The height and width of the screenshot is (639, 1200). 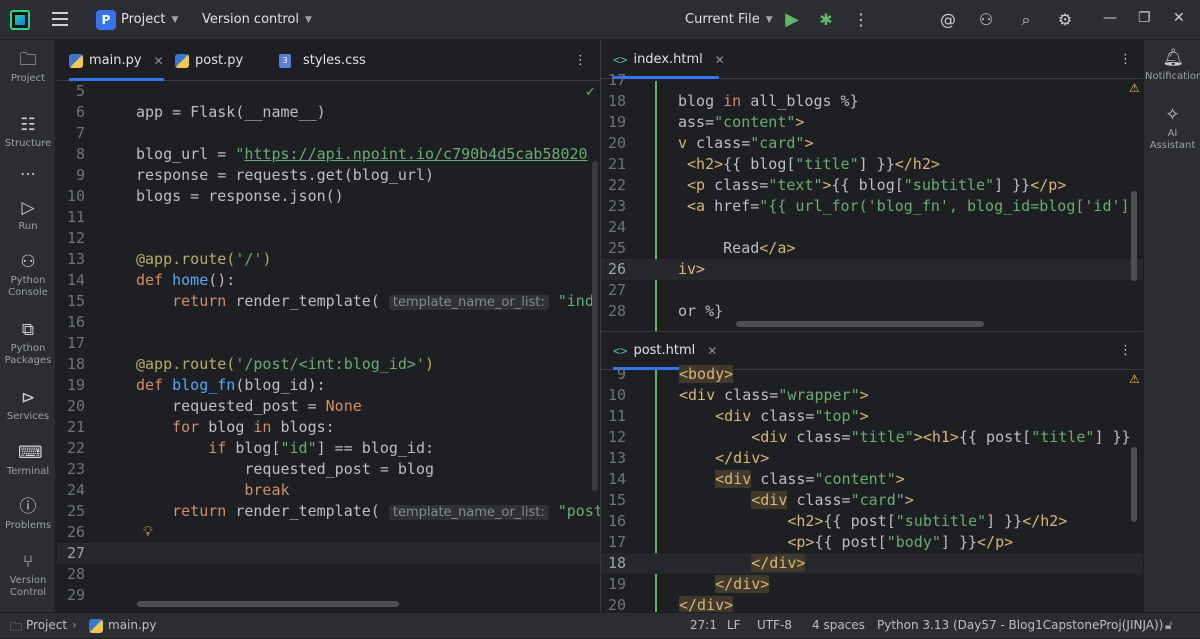 I want to click on tool-label: Python Packages, so click(x=28, y=354).